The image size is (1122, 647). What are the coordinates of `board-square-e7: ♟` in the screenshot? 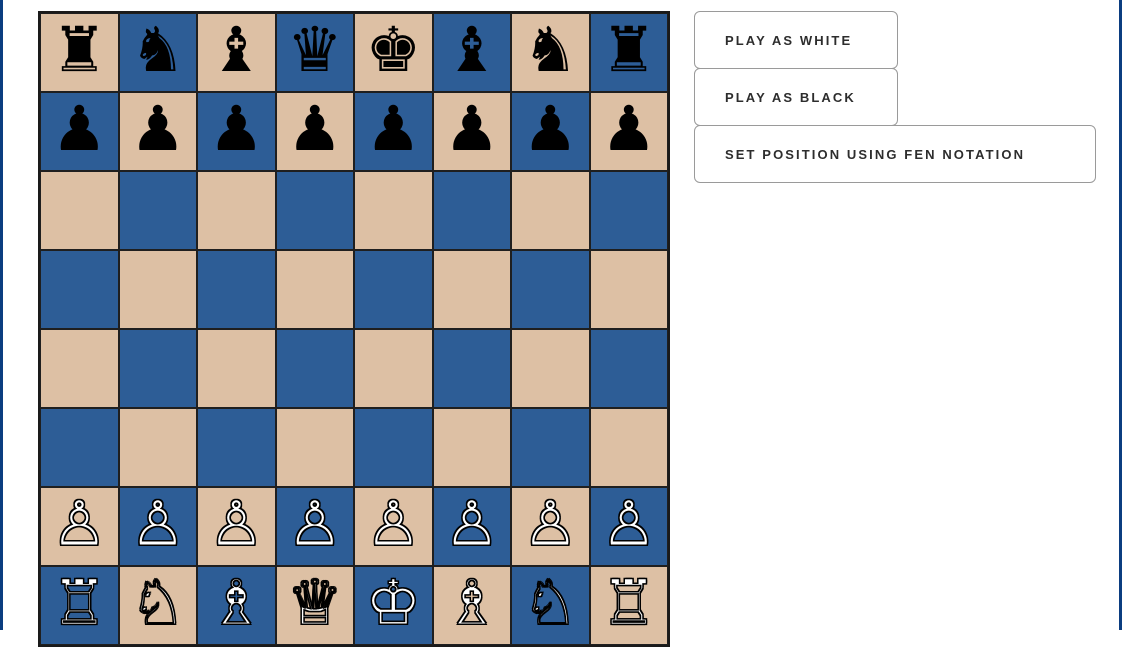 It's located at (393, 131).